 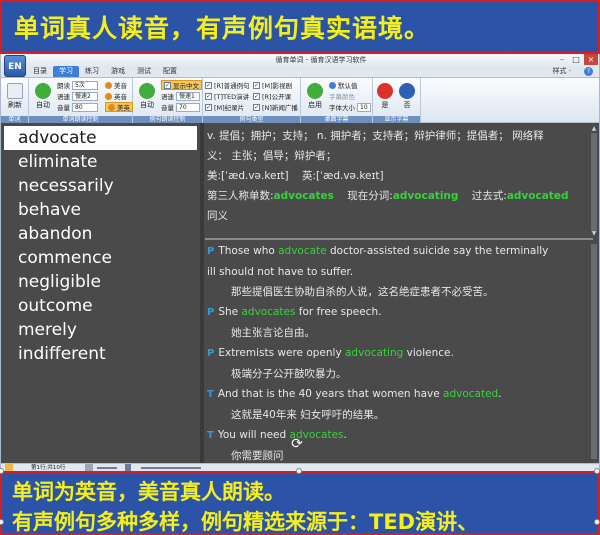 What do you see at coordinates (471, 394) in the screenshot?
I see `highlighted-word: advocated` at bounding box center [471, 394].